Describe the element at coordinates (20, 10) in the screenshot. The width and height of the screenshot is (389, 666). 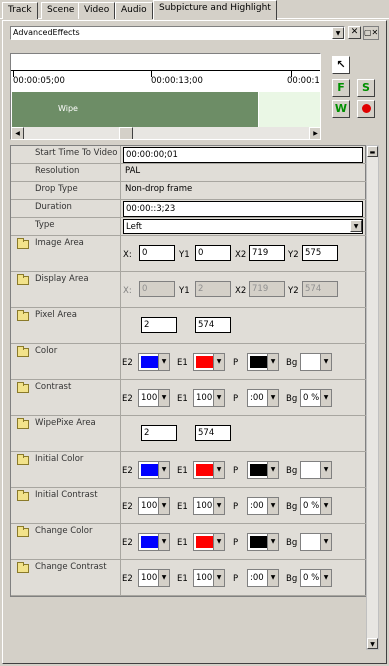
I see `tab-track: Track` at that location.